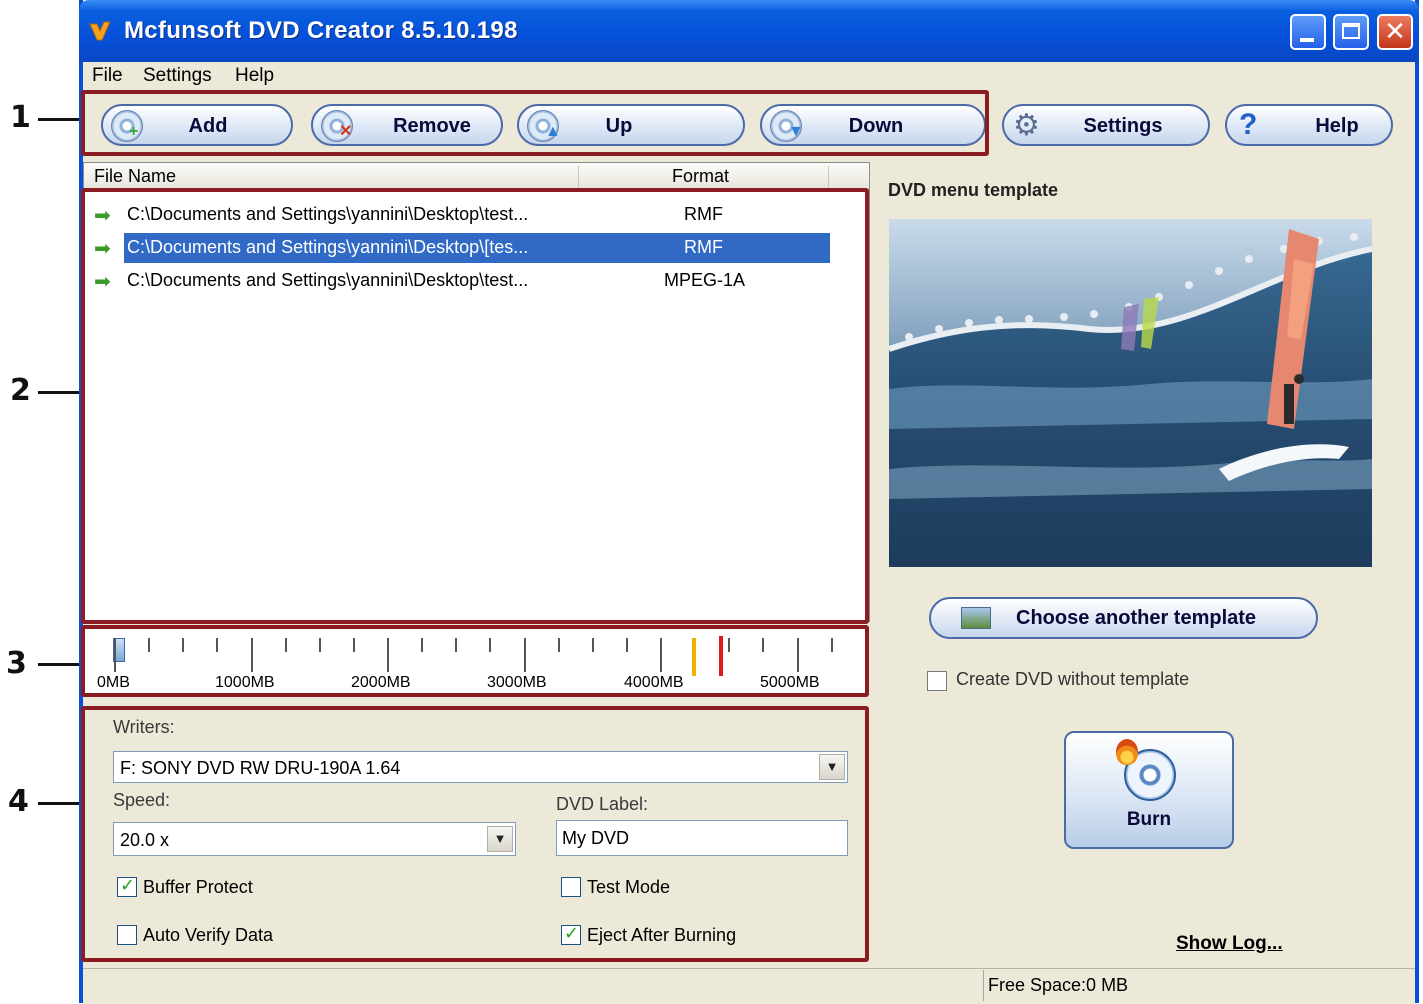  Describe the element at coordinates (973, 190) in the screenshot. I see `template-title: DVD menu template` at that location.